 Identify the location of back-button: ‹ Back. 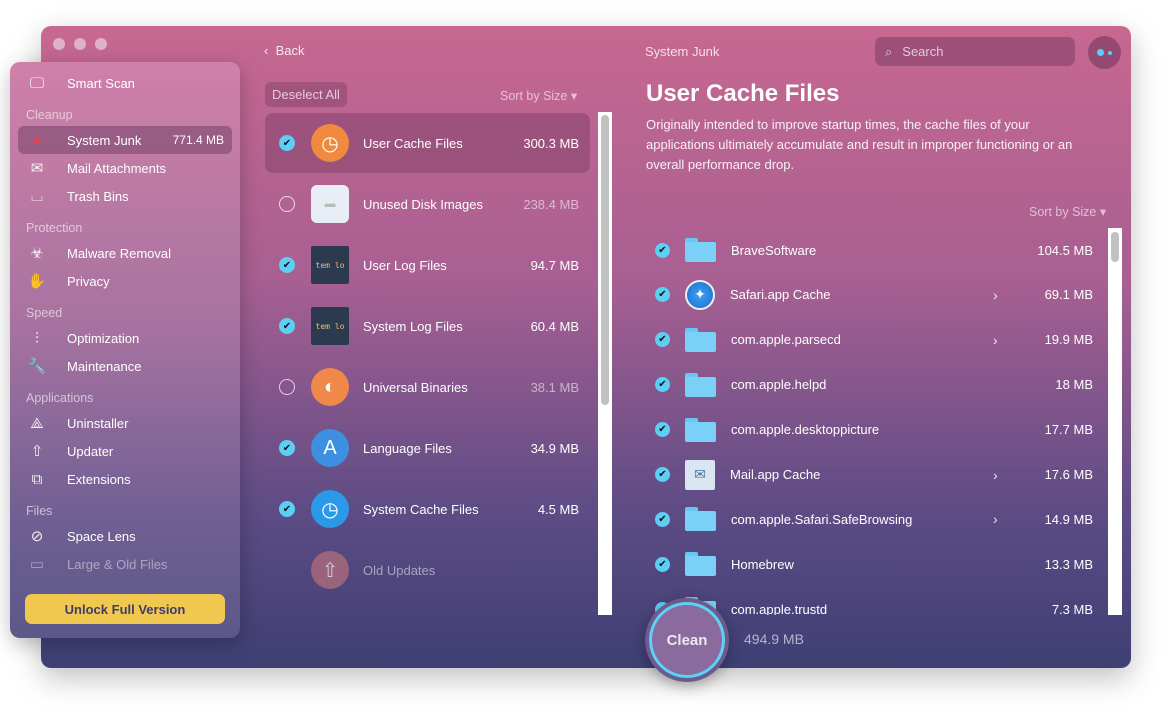
(284, 50).